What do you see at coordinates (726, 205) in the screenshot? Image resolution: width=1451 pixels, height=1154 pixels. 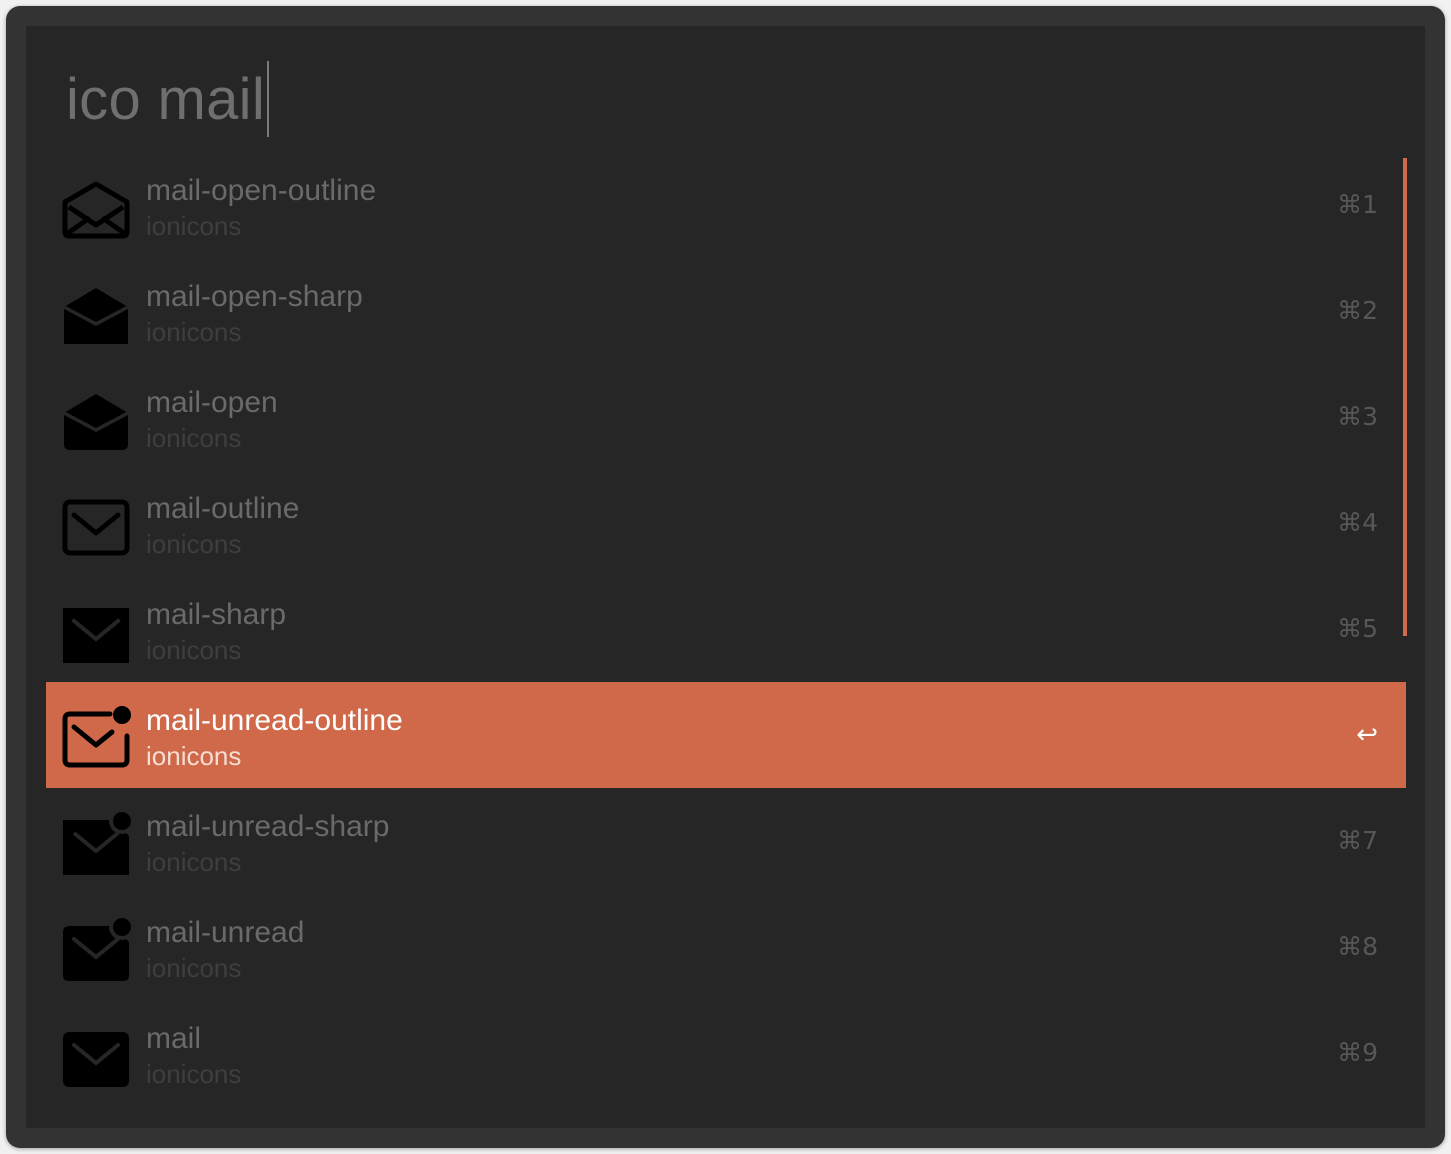 I see `result-row: mail-open-outline ionicons ⌘1` at bounding box center [726, 205].